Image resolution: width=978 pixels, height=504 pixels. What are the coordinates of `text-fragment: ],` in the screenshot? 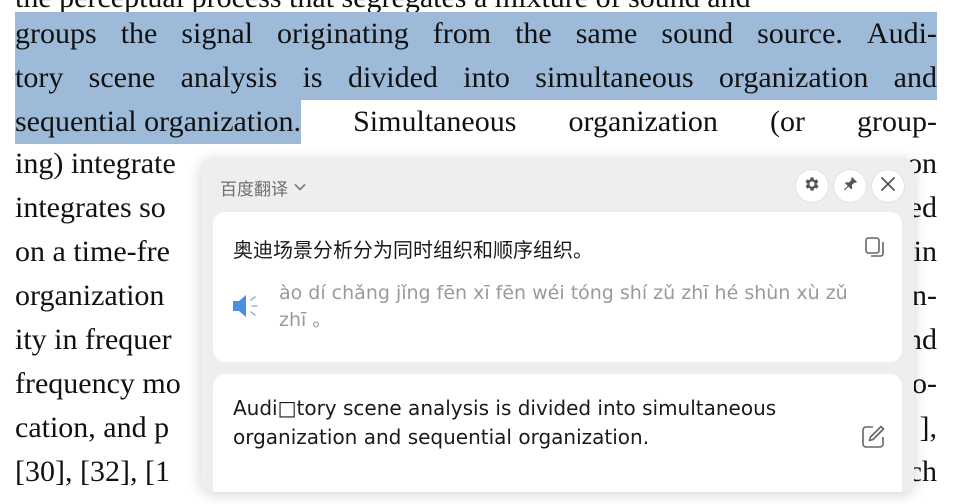 It's located at (928, 427).